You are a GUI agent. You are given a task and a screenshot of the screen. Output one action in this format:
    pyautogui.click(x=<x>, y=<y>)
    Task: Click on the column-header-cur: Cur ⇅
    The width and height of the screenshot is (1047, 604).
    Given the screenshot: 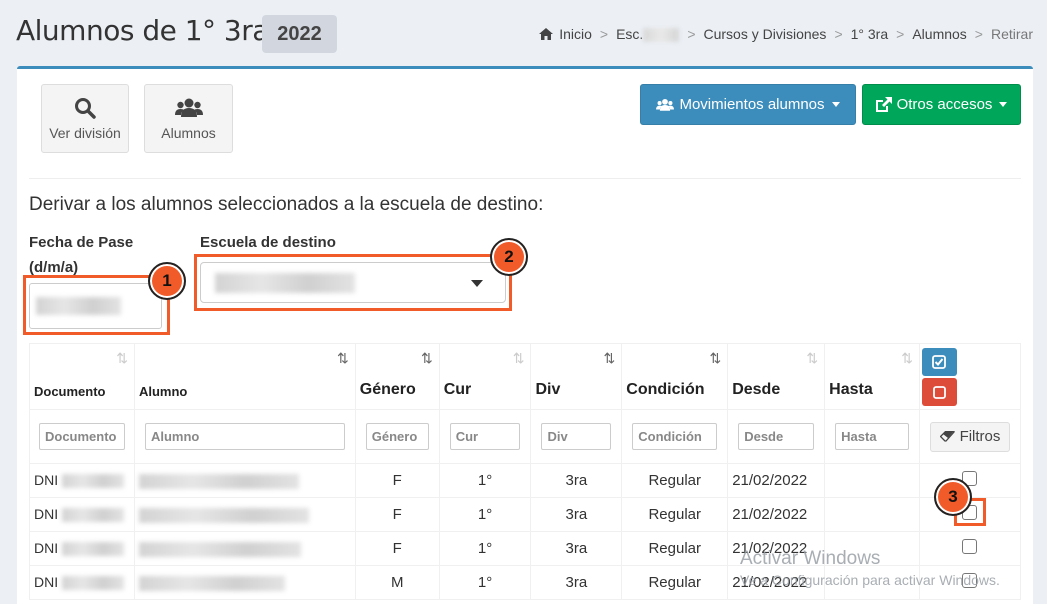 What is the action you would take?
    pyautogui.click(x=485, y=376)
    